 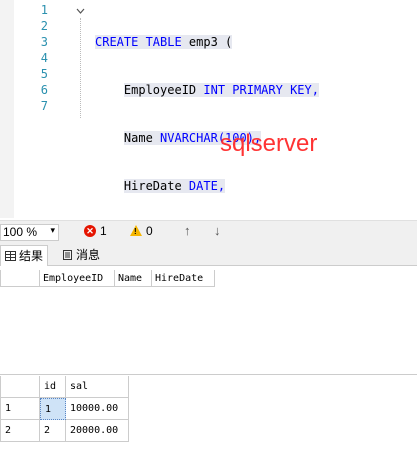 I want to click on message-icon, so click(x=67, y=255).